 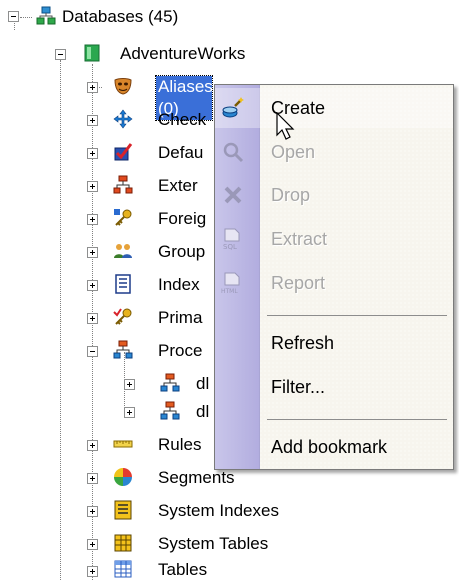 I want to click on rules-ruler-icon, so click(x=123, y=444).